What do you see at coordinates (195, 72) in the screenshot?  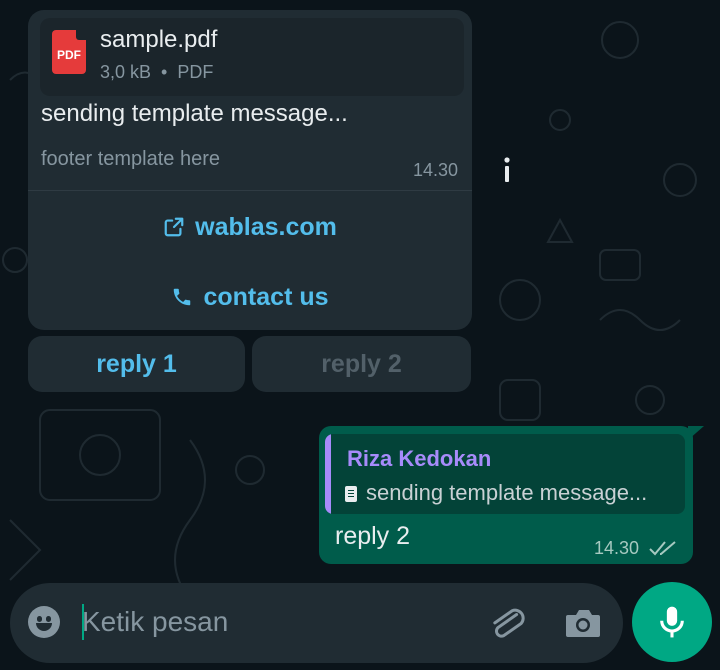 I see `attachment-file-type: PDF` at bounding box center [195, 72].